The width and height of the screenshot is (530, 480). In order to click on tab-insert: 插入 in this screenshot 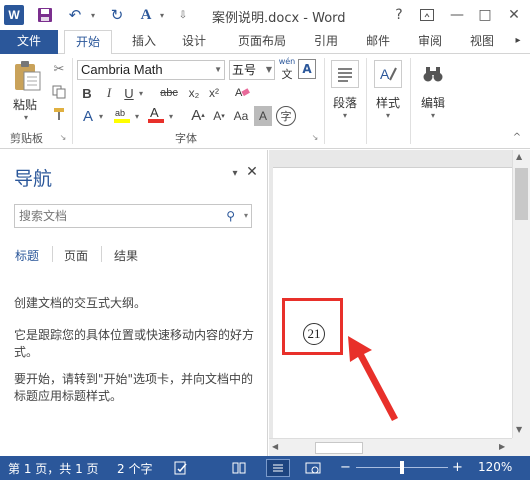, I will do `click(144, 42)`.